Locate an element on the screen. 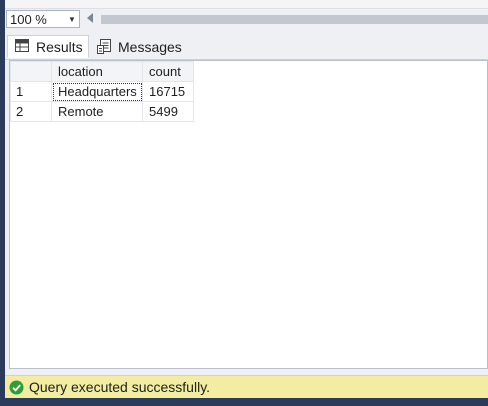 Image resolution: width=488 pixels, height=406 pixels. status-text: Query executed successfully. is located at coordinates (120, 387).